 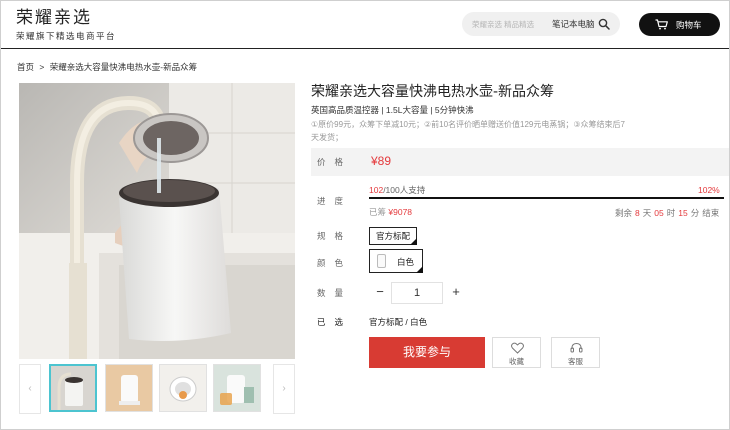 I want to click on cart-button: 购物车, so click(x=679, y=24).